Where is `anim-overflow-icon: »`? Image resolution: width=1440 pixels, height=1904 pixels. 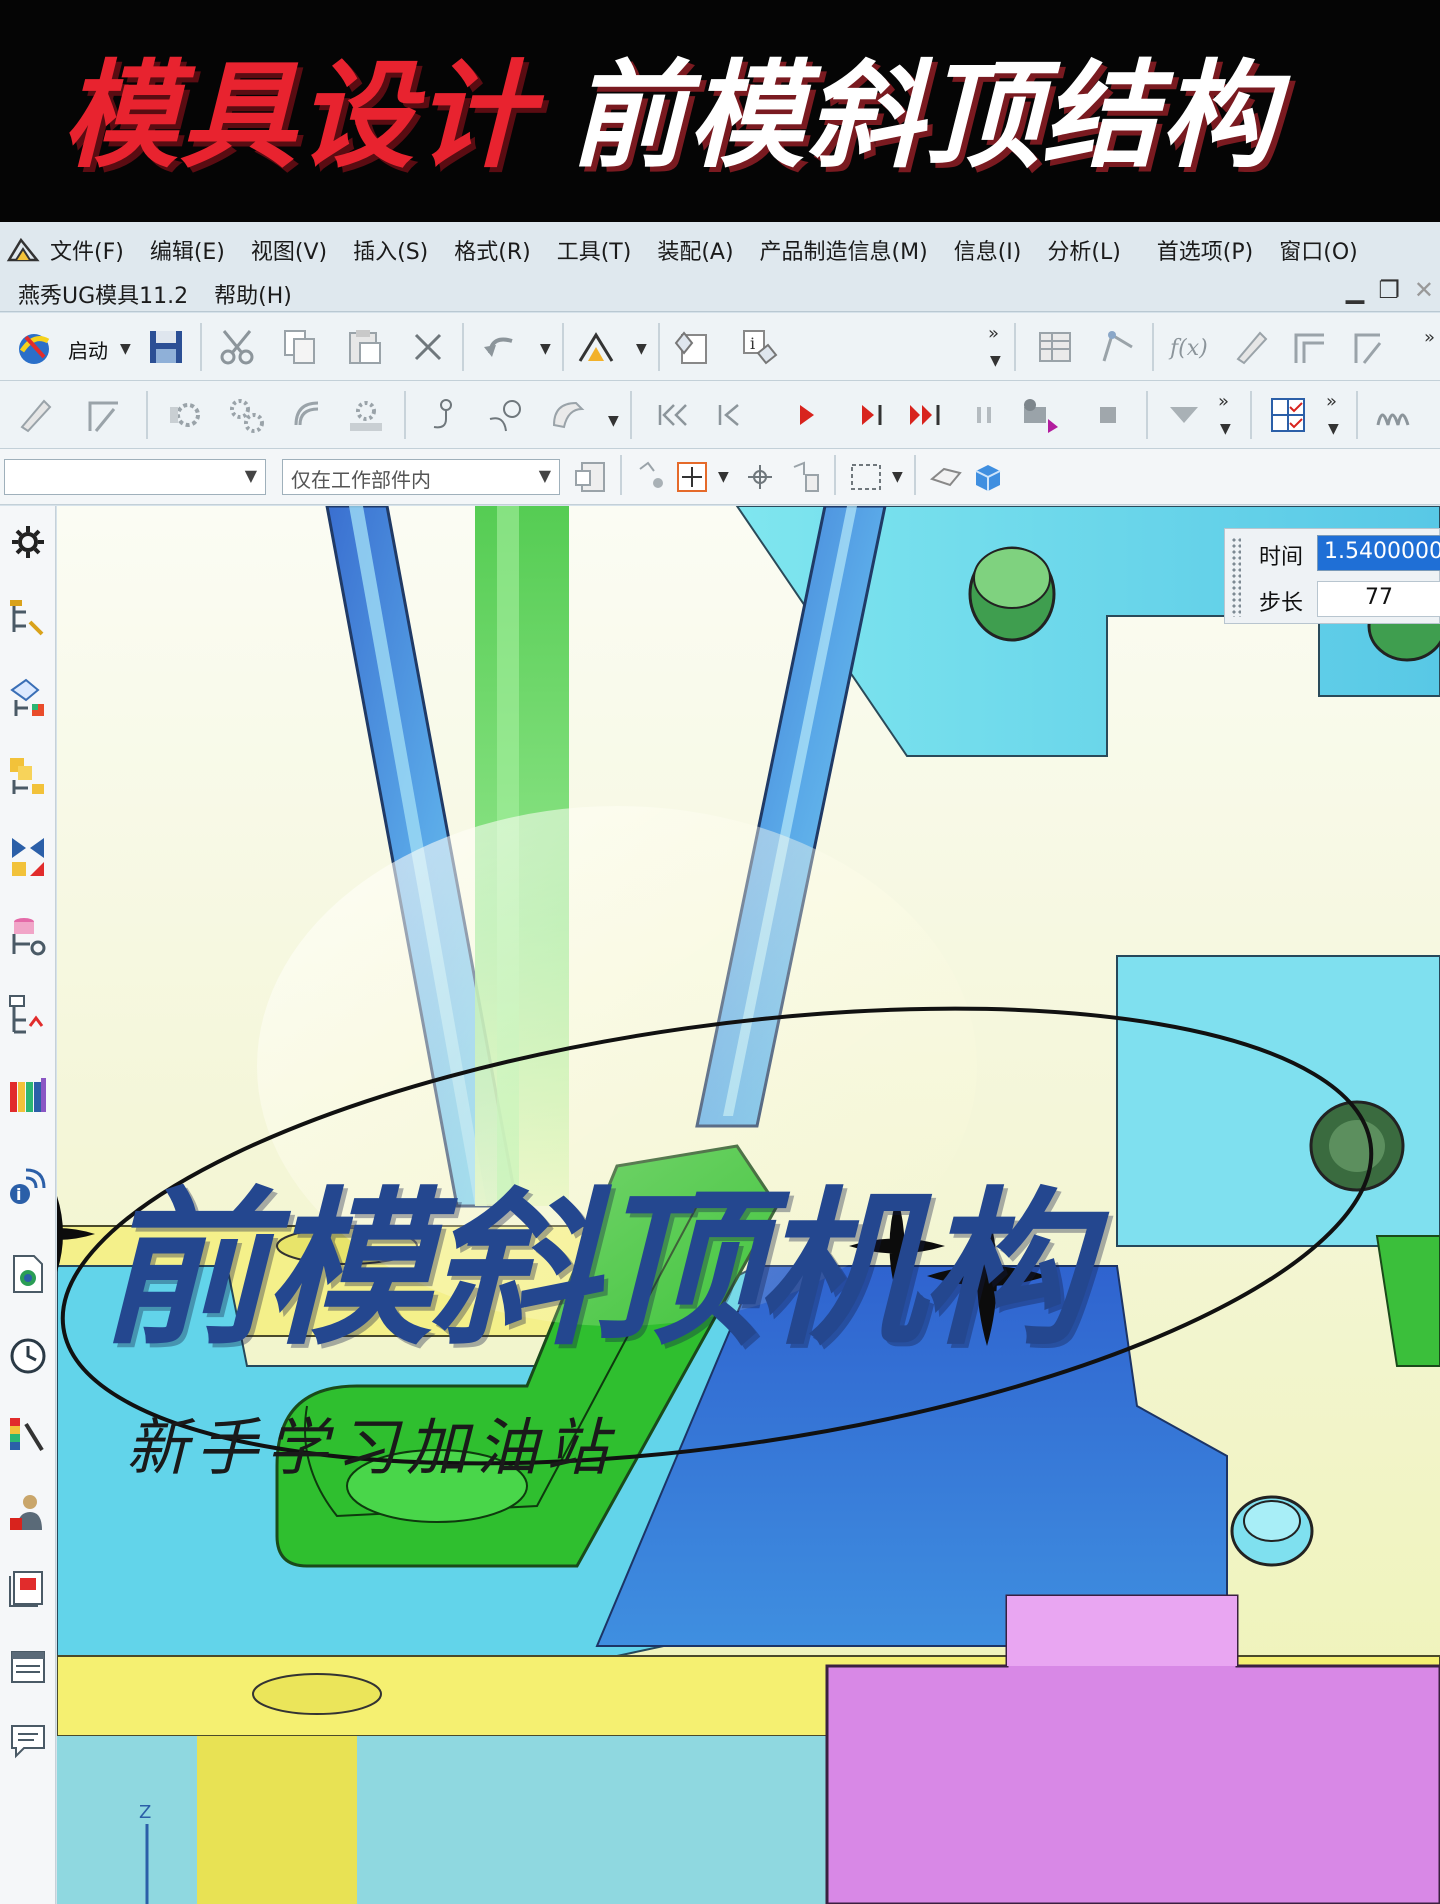
anim-overflow-icon: » is located at coordinates (1223, 401).